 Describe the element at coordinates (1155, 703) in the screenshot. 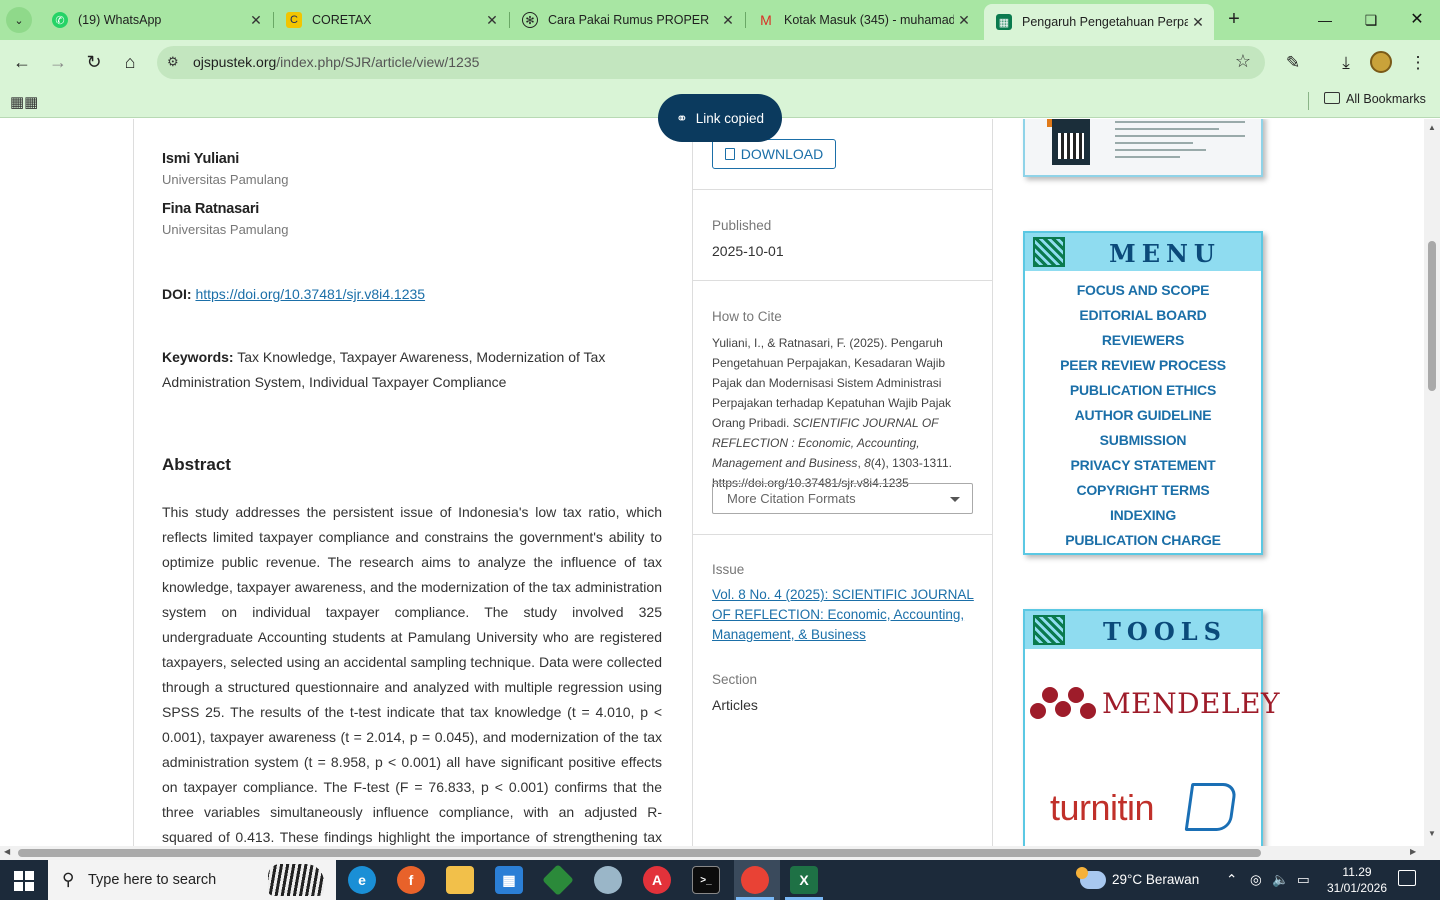

I see `mendeley-logo: MENDELEY` at that location.